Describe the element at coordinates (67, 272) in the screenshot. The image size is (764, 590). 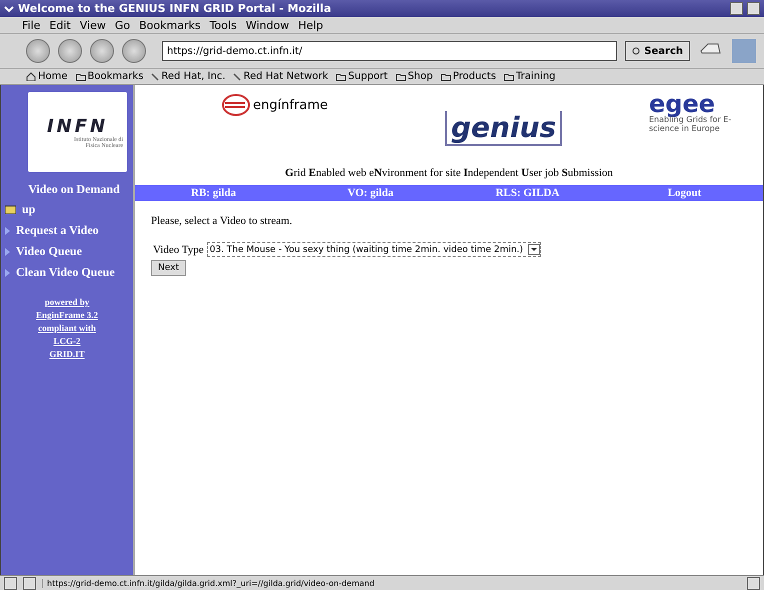
I see `sidebar-item: Clean Video Queue` at that location.